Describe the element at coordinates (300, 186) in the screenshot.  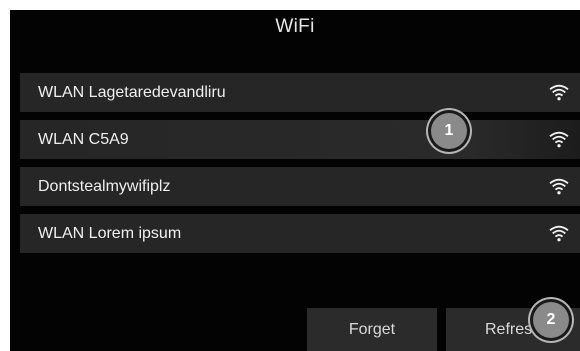
I see `network-row: Dontstealmywifiplz` at that location.